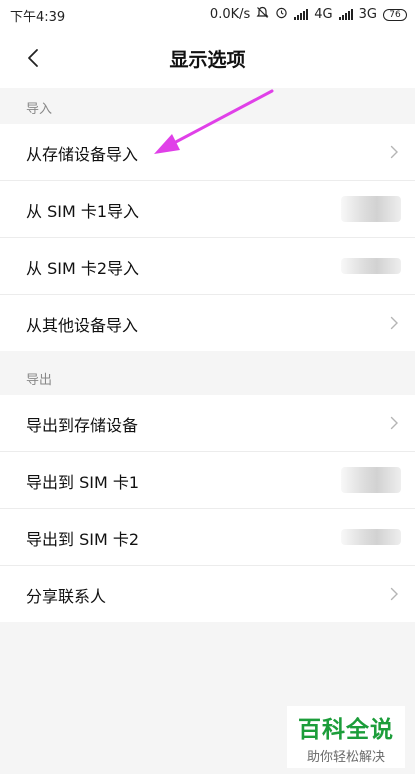 The image size is (415, 774). I want to click on list-item-label: 从 SIM 卡1导入, so click(83, 211).